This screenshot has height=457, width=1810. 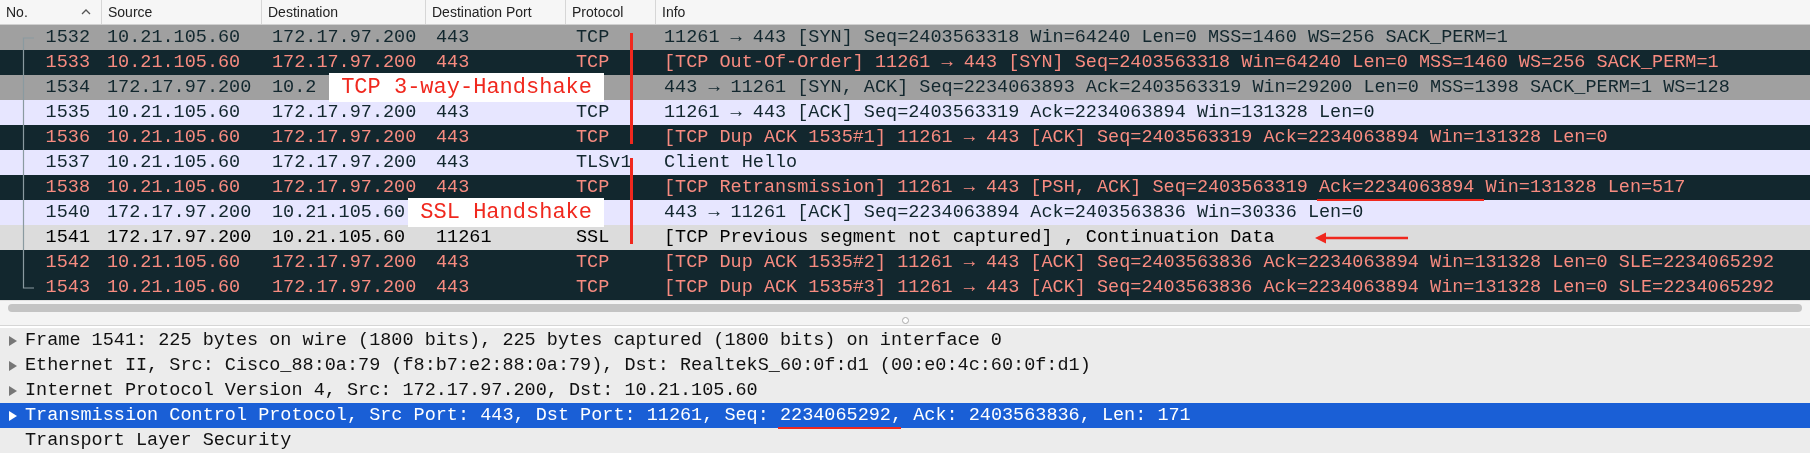 I want to click on packet-number: 1542, so click(x=67, y=262).